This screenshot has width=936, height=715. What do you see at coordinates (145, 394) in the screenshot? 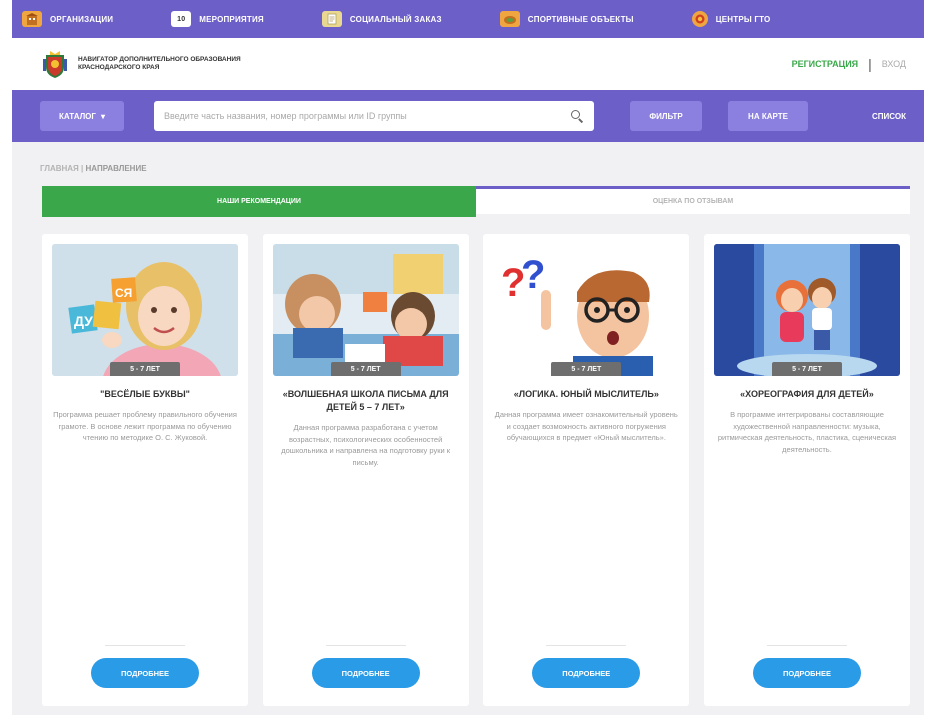
I see `program-title: "ВЕСЁЛЫЕ БУКВЫ"` at bounding box center [145, 394].